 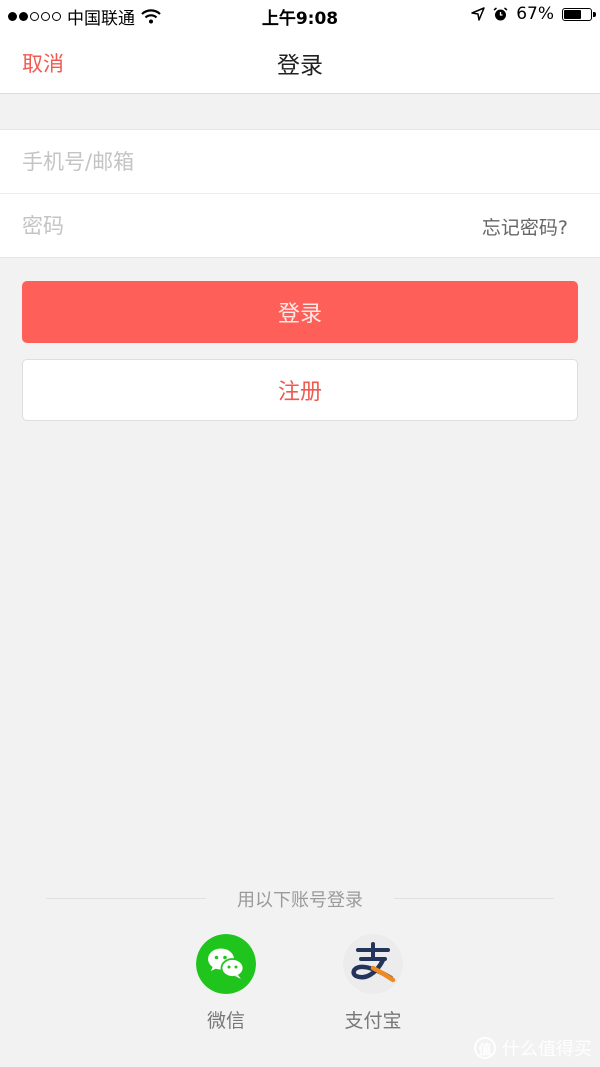 I want to click on watermark-badge-icon: 值, so click(x=485, y=1048).